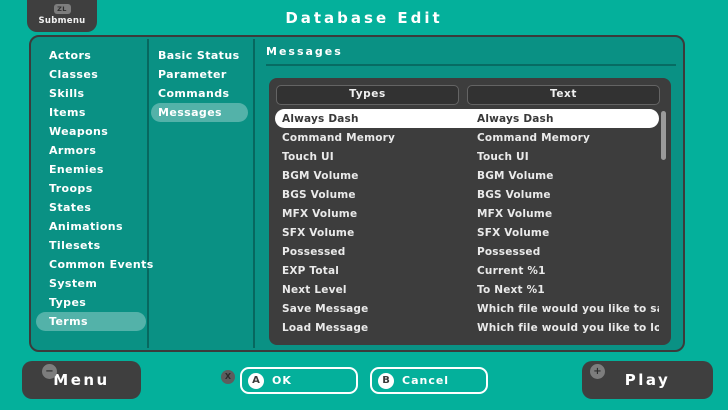 The width and height of the screenshot is (728, 410). What do you see at coordinates (199, 112) in the screenshot?
I see `section-item: Messages` at bounding box center [199, 112].